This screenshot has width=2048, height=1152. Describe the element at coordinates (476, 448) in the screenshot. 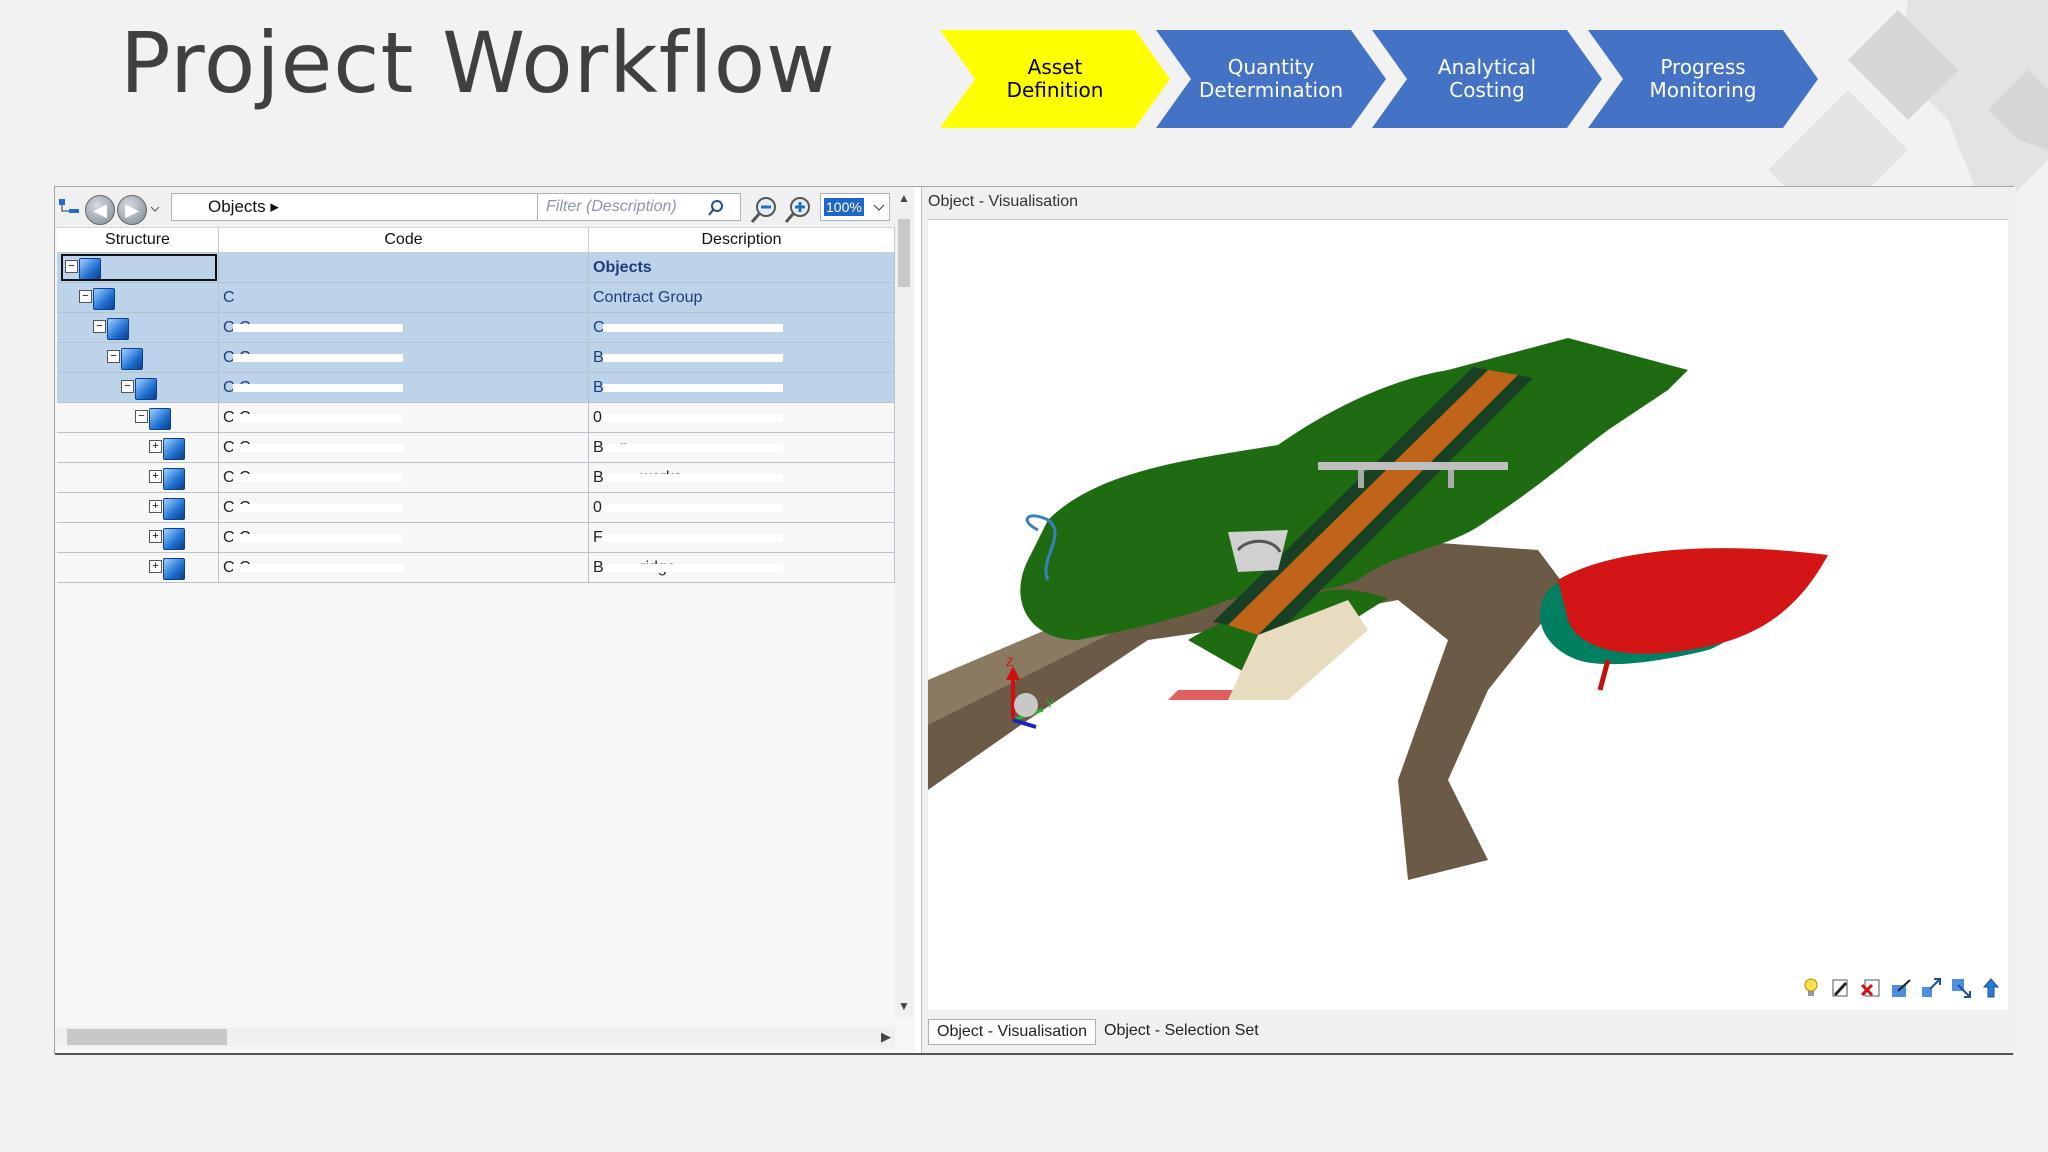

I see `table-row: + C.C…B…n` at that location.